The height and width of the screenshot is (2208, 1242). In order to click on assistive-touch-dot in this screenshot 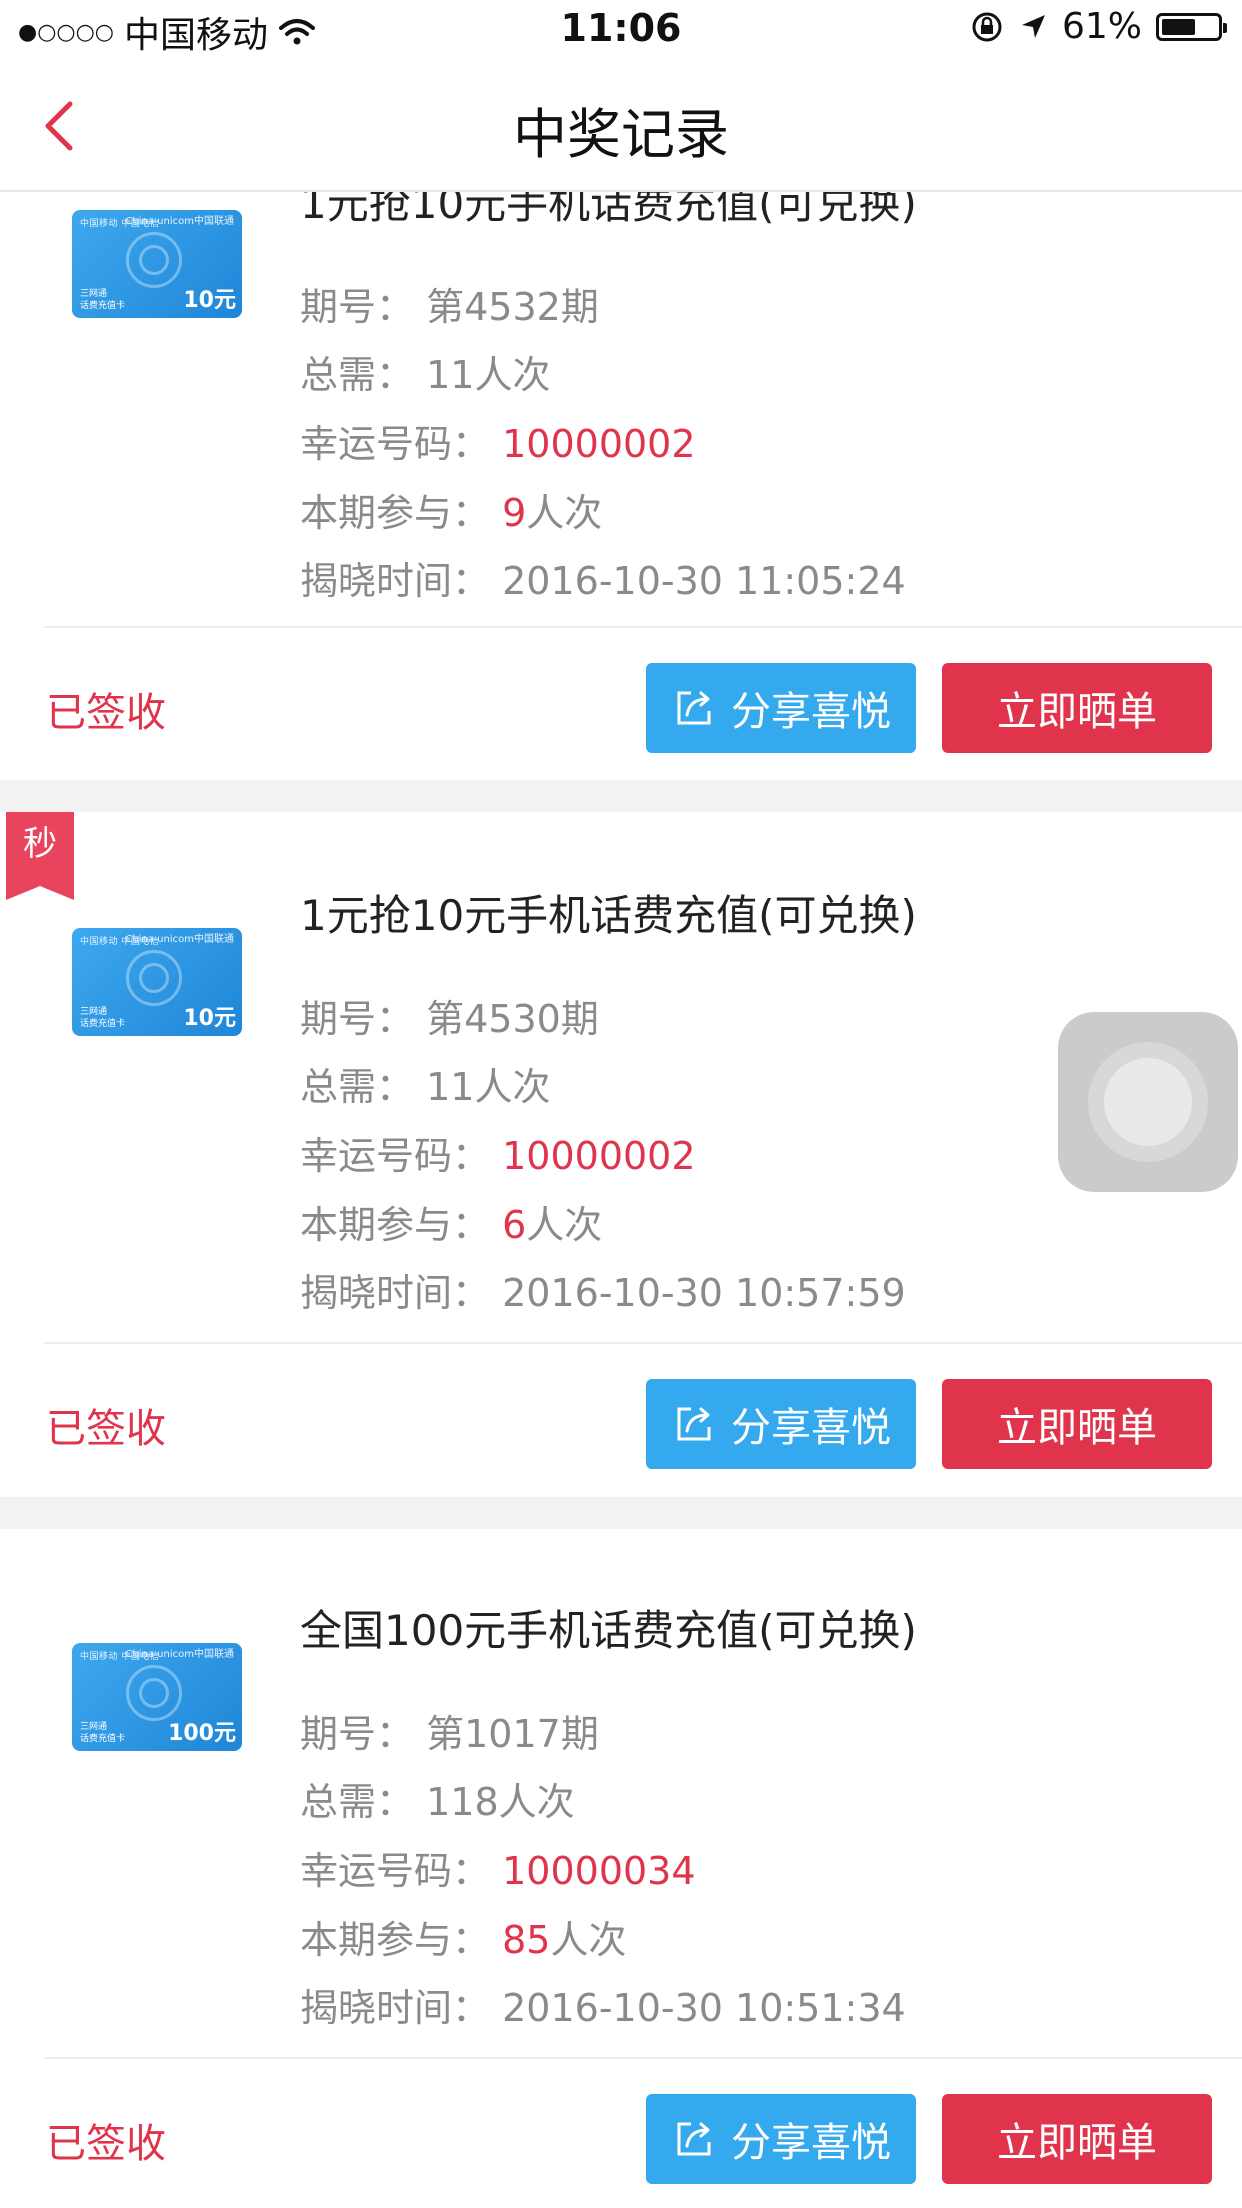, I will do `click(1148, 1102)`.